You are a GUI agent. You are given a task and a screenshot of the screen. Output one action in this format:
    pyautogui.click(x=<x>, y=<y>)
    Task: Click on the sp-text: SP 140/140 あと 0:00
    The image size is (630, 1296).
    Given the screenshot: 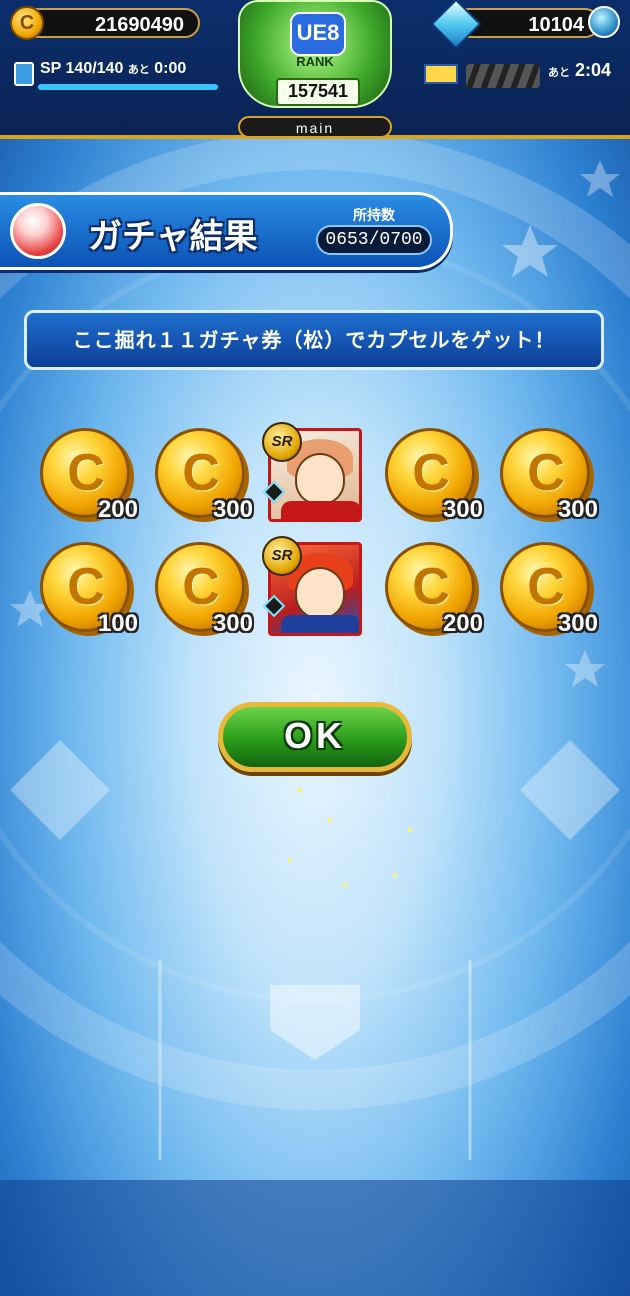 What is the action you would take?
    pyautogui.click(x=113, y=69)
    